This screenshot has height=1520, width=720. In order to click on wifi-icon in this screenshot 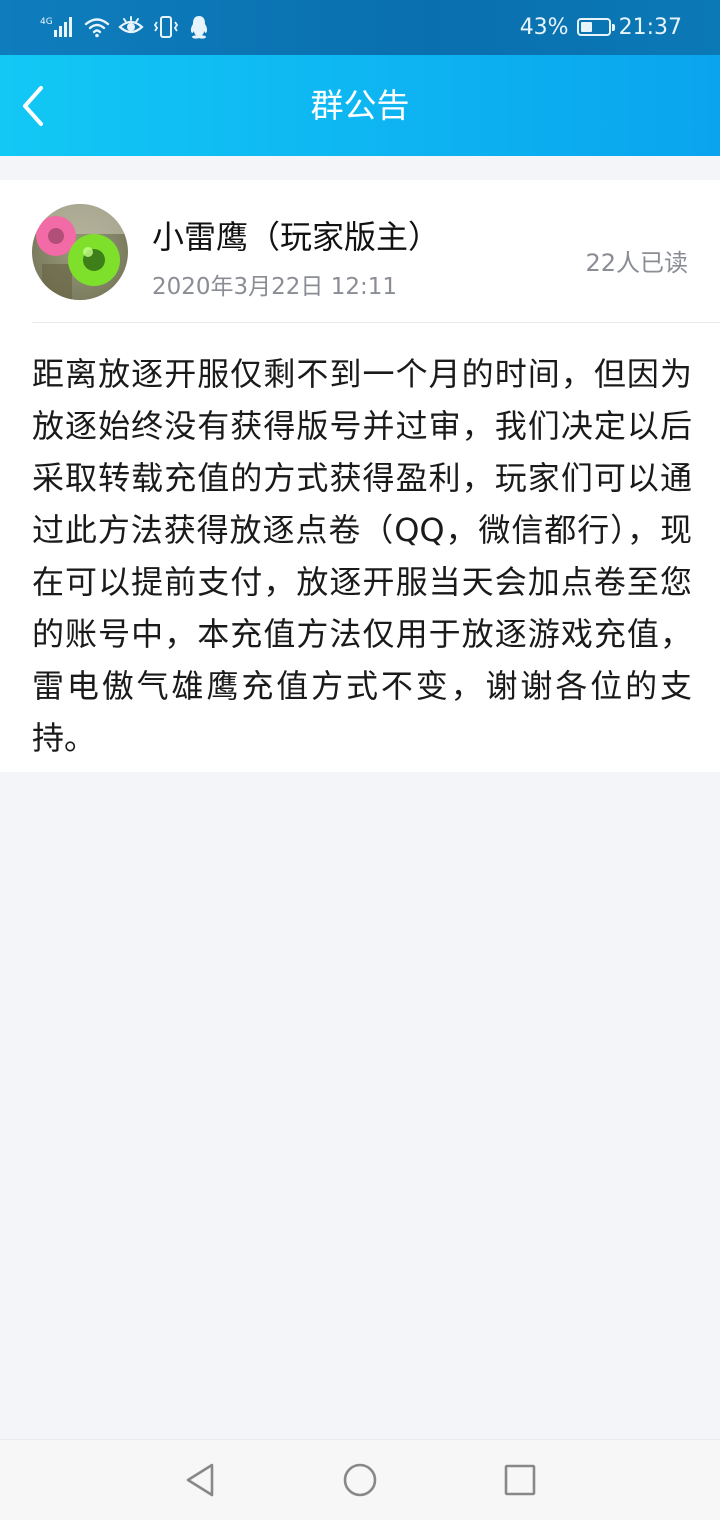, I will do `click(97, 27)`.